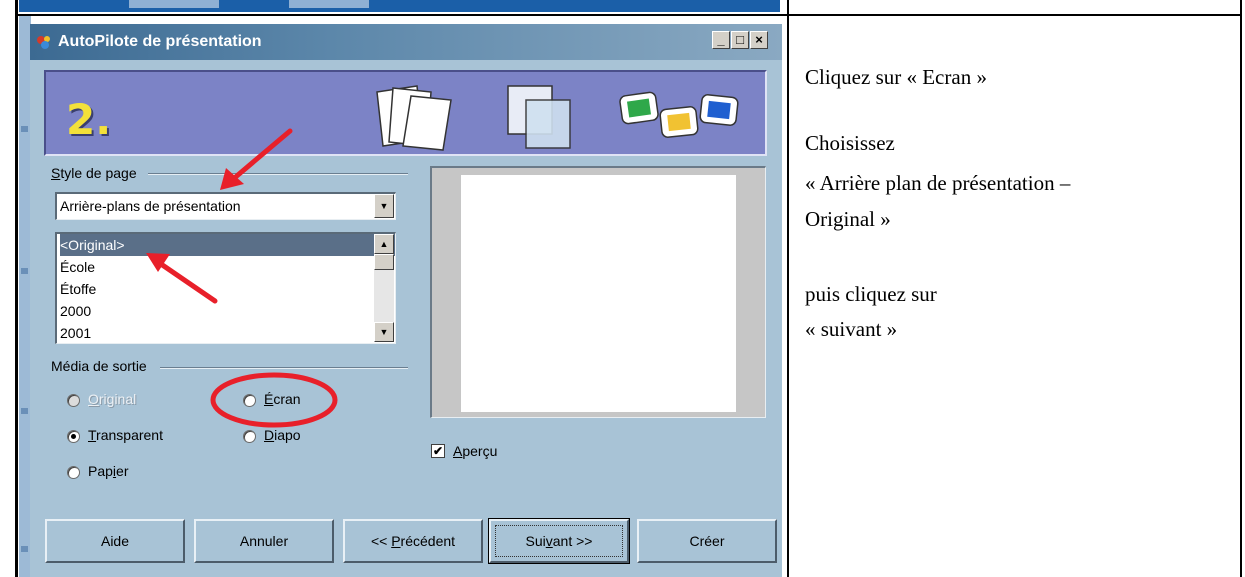  I want to click on help-button: Aide, so click(115, 541).